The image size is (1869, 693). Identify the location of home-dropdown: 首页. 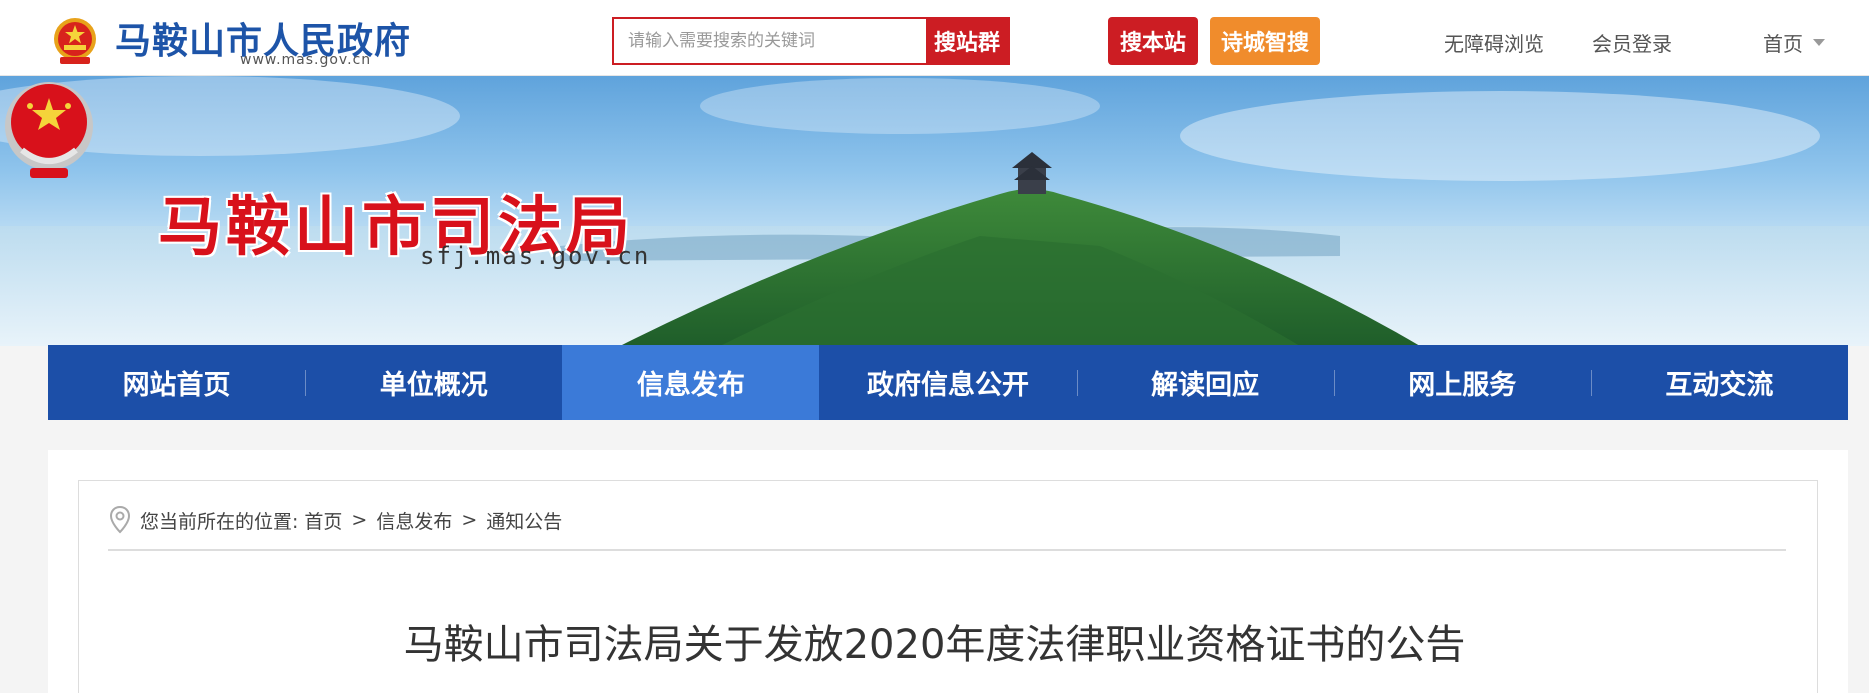
(1794, 42).